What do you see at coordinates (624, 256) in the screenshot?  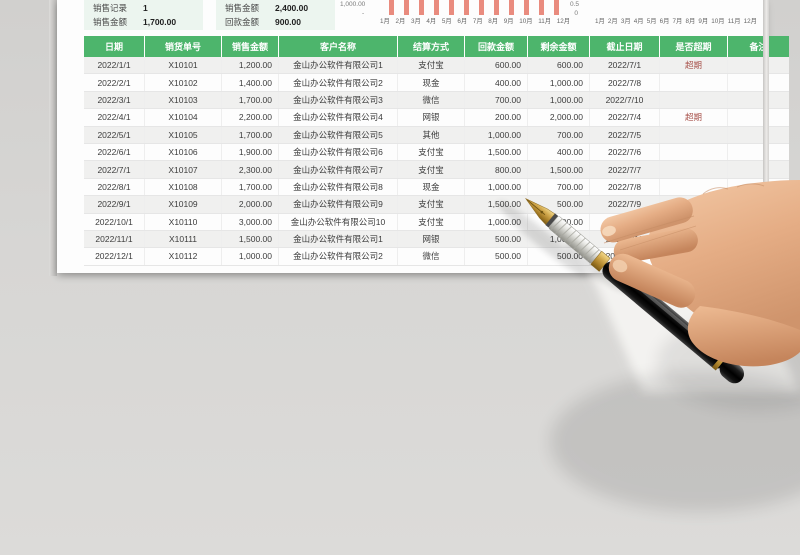 I see `cell: 2022/7/12` at bounding box center [624, 256].